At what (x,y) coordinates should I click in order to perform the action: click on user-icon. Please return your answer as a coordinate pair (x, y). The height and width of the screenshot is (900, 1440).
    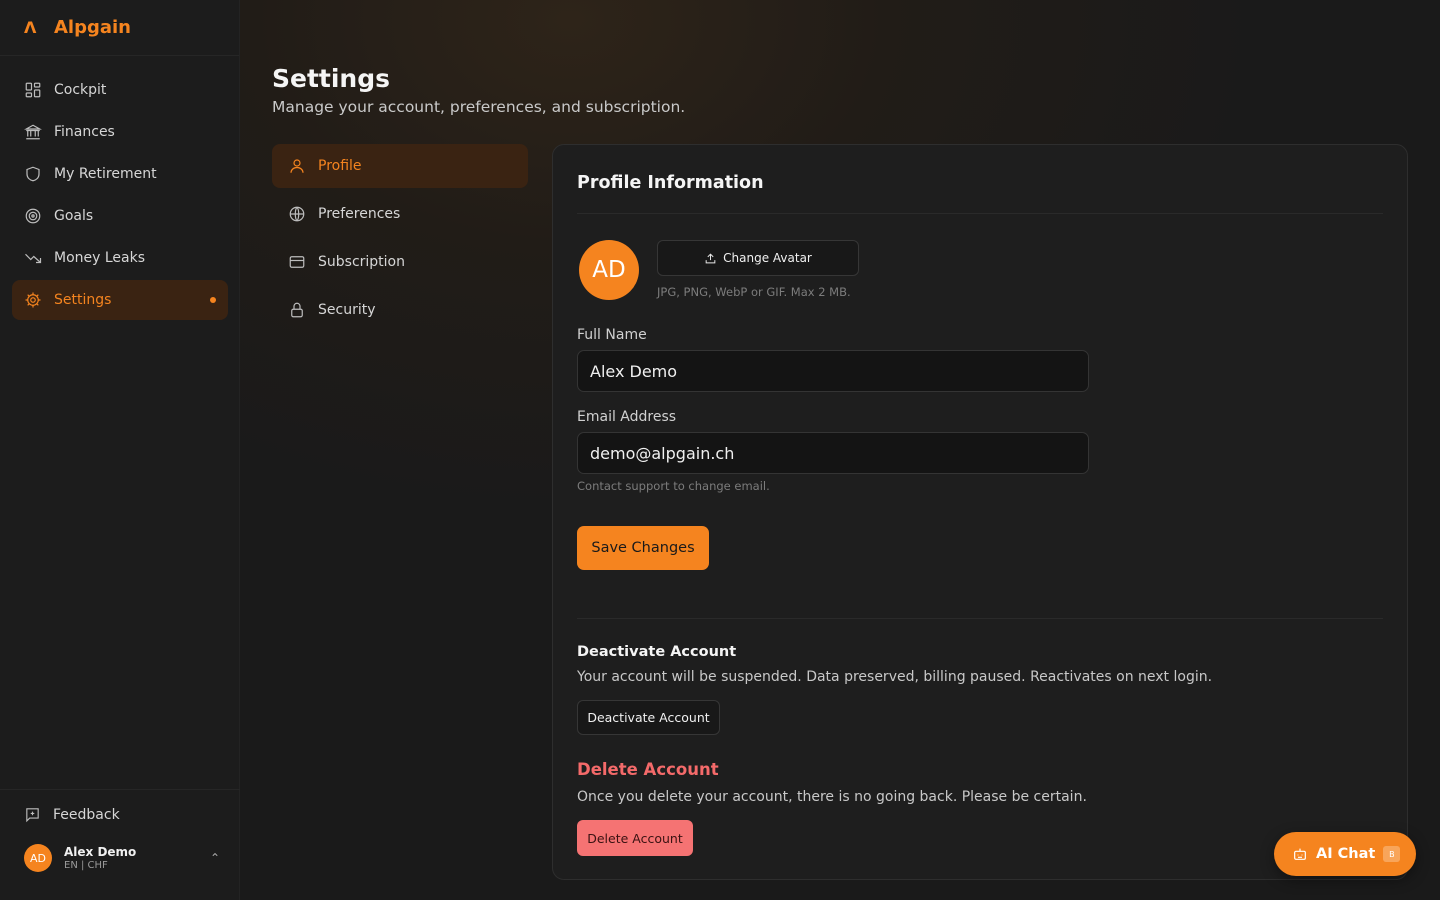
    Looking at the image, I should click on (297, 166).